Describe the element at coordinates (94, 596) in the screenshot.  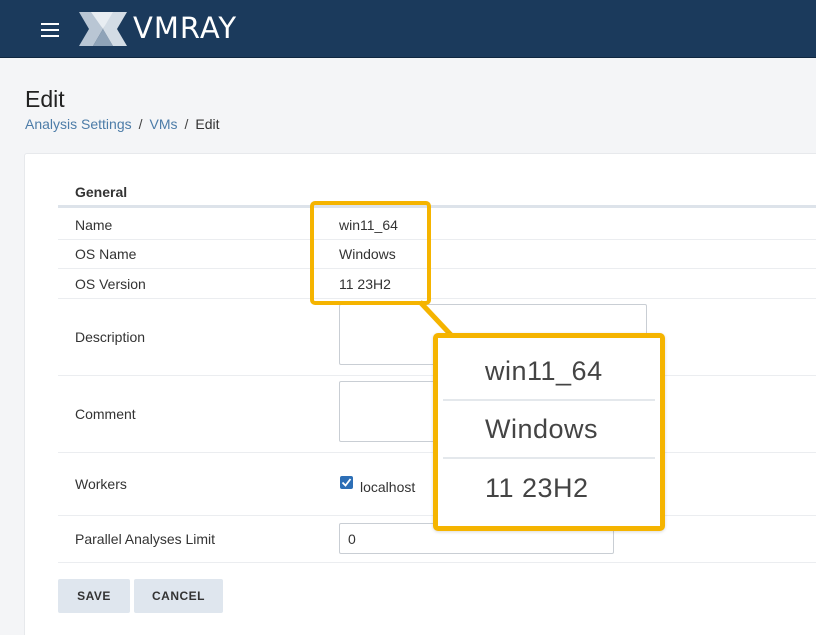
I see `save-button: SAVE` at that location.